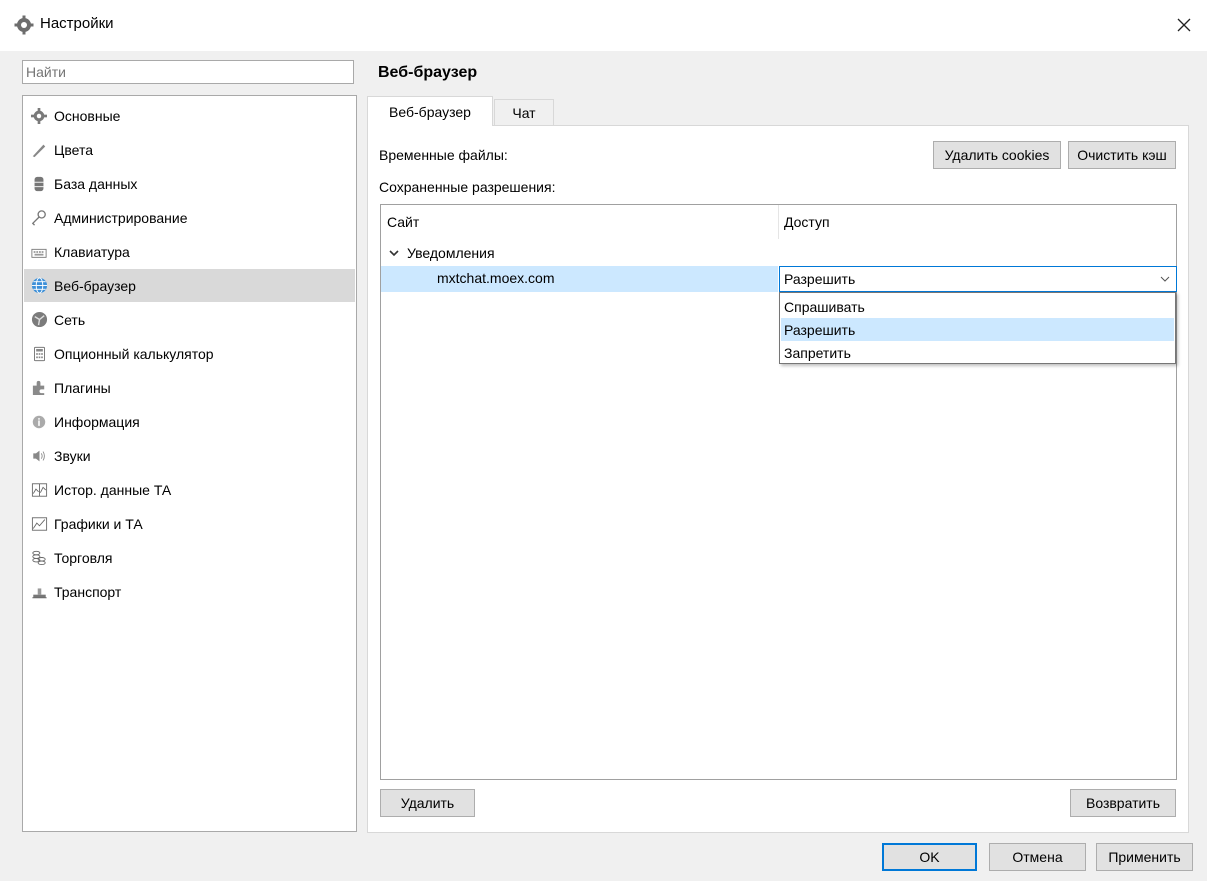  I want to click on access-select: Разрешить, so click(978, 279).